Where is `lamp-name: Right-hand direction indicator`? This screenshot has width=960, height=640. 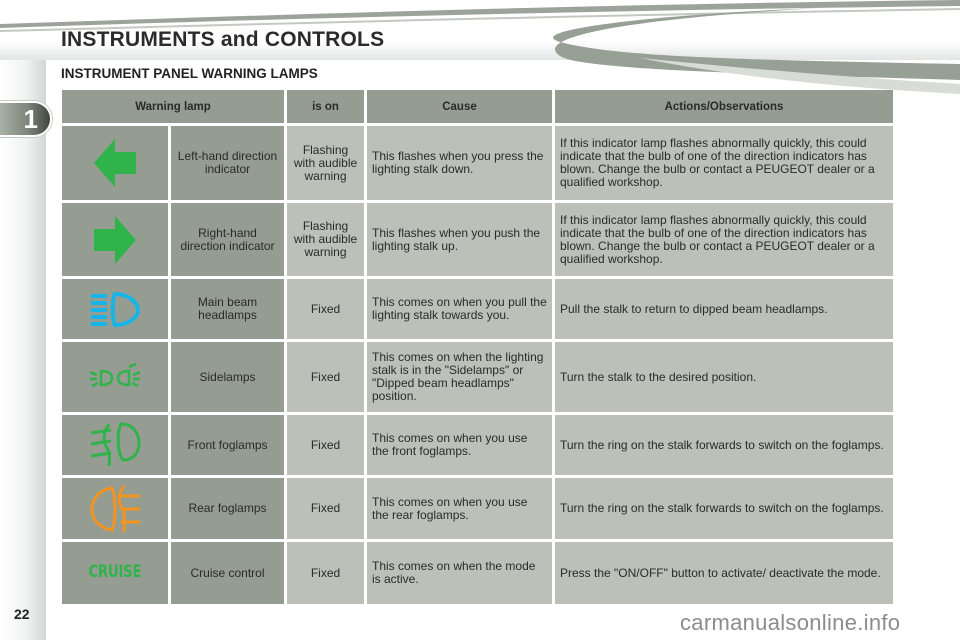 lamp-name: Right-hand direction indicator is located at coordinates (227, 239).